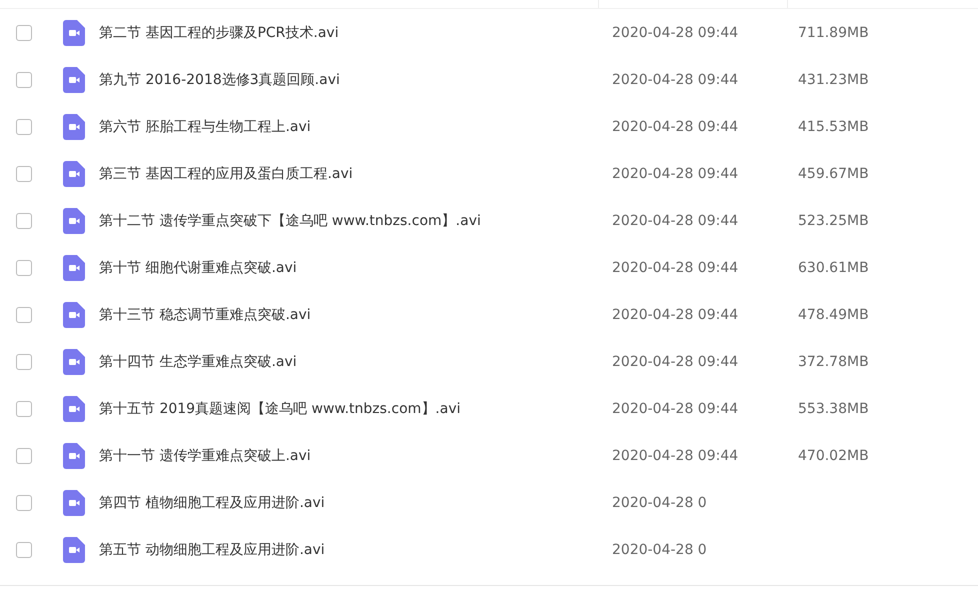 This screenshot has height=601, width=978. I want to click on file-size: 431.23MB, so click(833, 80).